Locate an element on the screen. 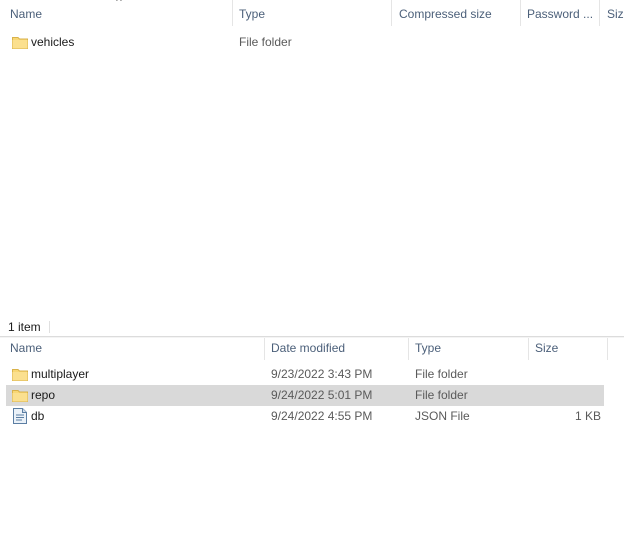 Image resolution: width=624 pixels, height=540 pixels. item-type: JSON File is located at coordinates (442, 416).